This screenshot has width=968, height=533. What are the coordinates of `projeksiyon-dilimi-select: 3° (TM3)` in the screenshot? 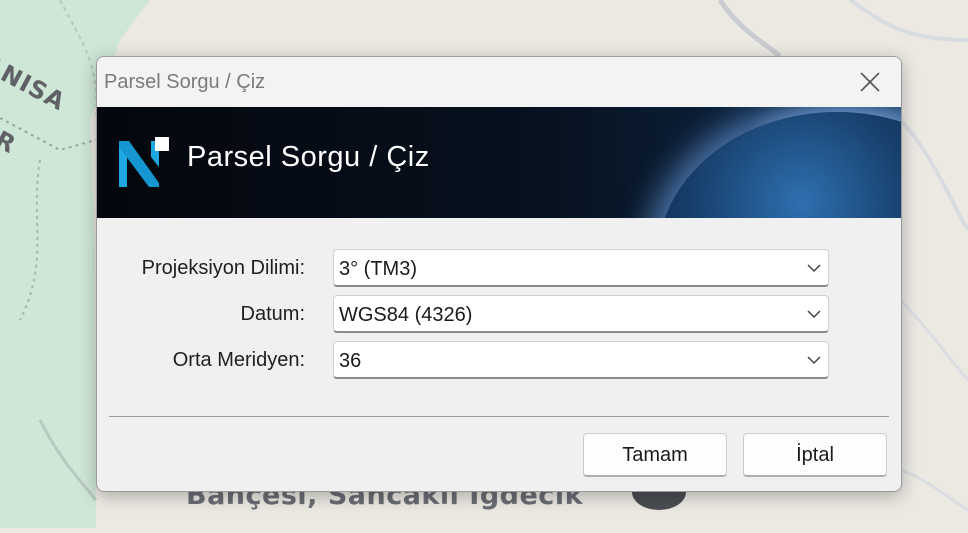 It's located at (581, 268).